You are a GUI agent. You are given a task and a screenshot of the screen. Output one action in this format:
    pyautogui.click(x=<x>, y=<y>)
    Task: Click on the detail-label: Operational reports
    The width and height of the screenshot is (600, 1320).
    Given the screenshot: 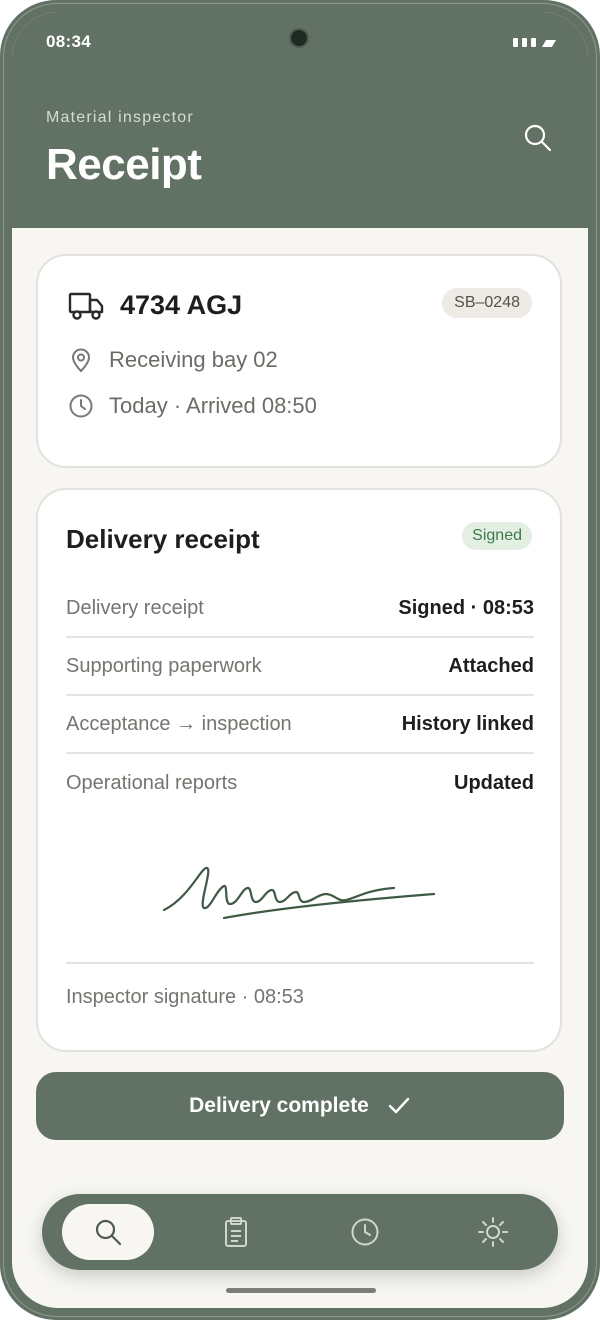 What is the action you would take?
    pyautogui.click(x=152, y=782)
    